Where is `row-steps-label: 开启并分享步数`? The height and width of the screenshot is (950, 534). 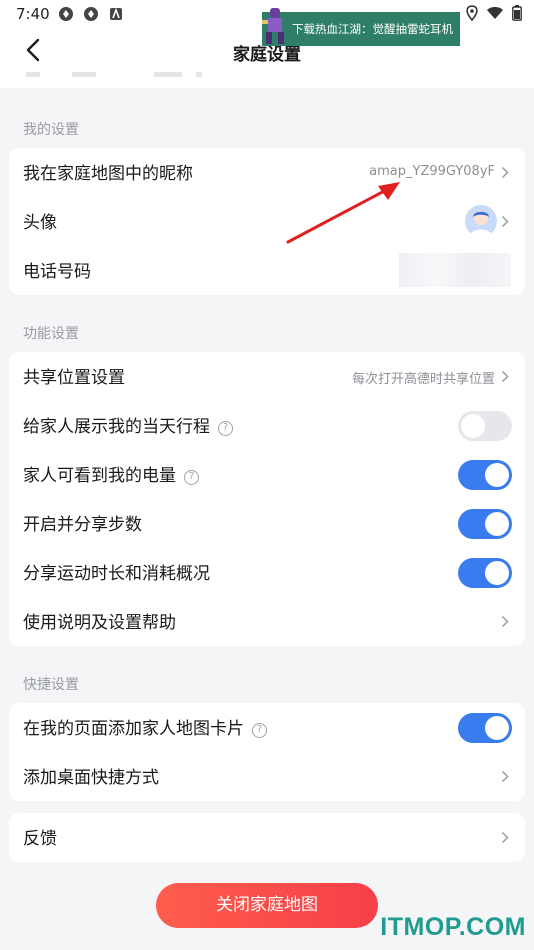 row-steps-label: 开启并分享步数 is located at coordinates (82, 525).